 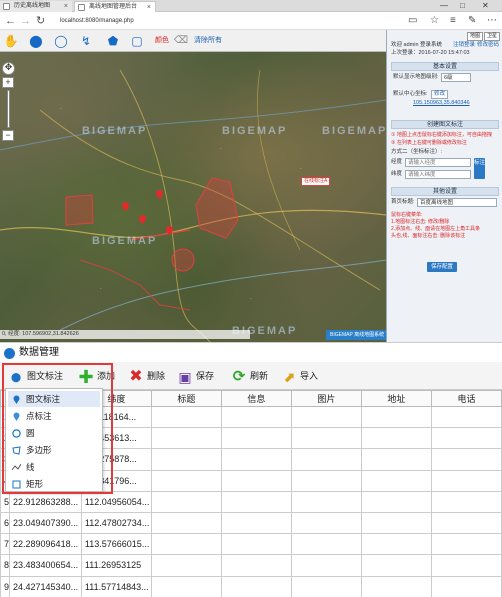 I want to click on forward-icon: →, so click(x=25, y=21).